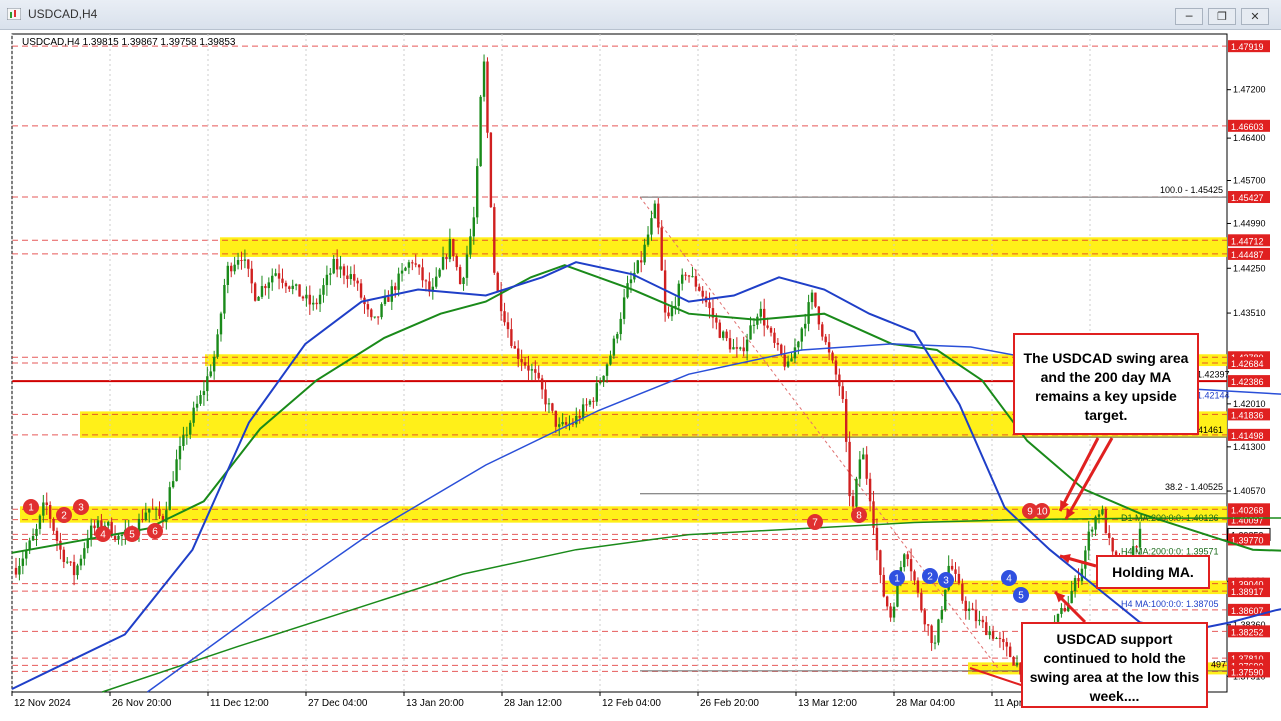 Image resolution: width=1281 pixels, height=721 pixels. Describe the element at coordinates (1249, 268) in the screenshot. I see `y-tick-label: 1.44250` at that location.